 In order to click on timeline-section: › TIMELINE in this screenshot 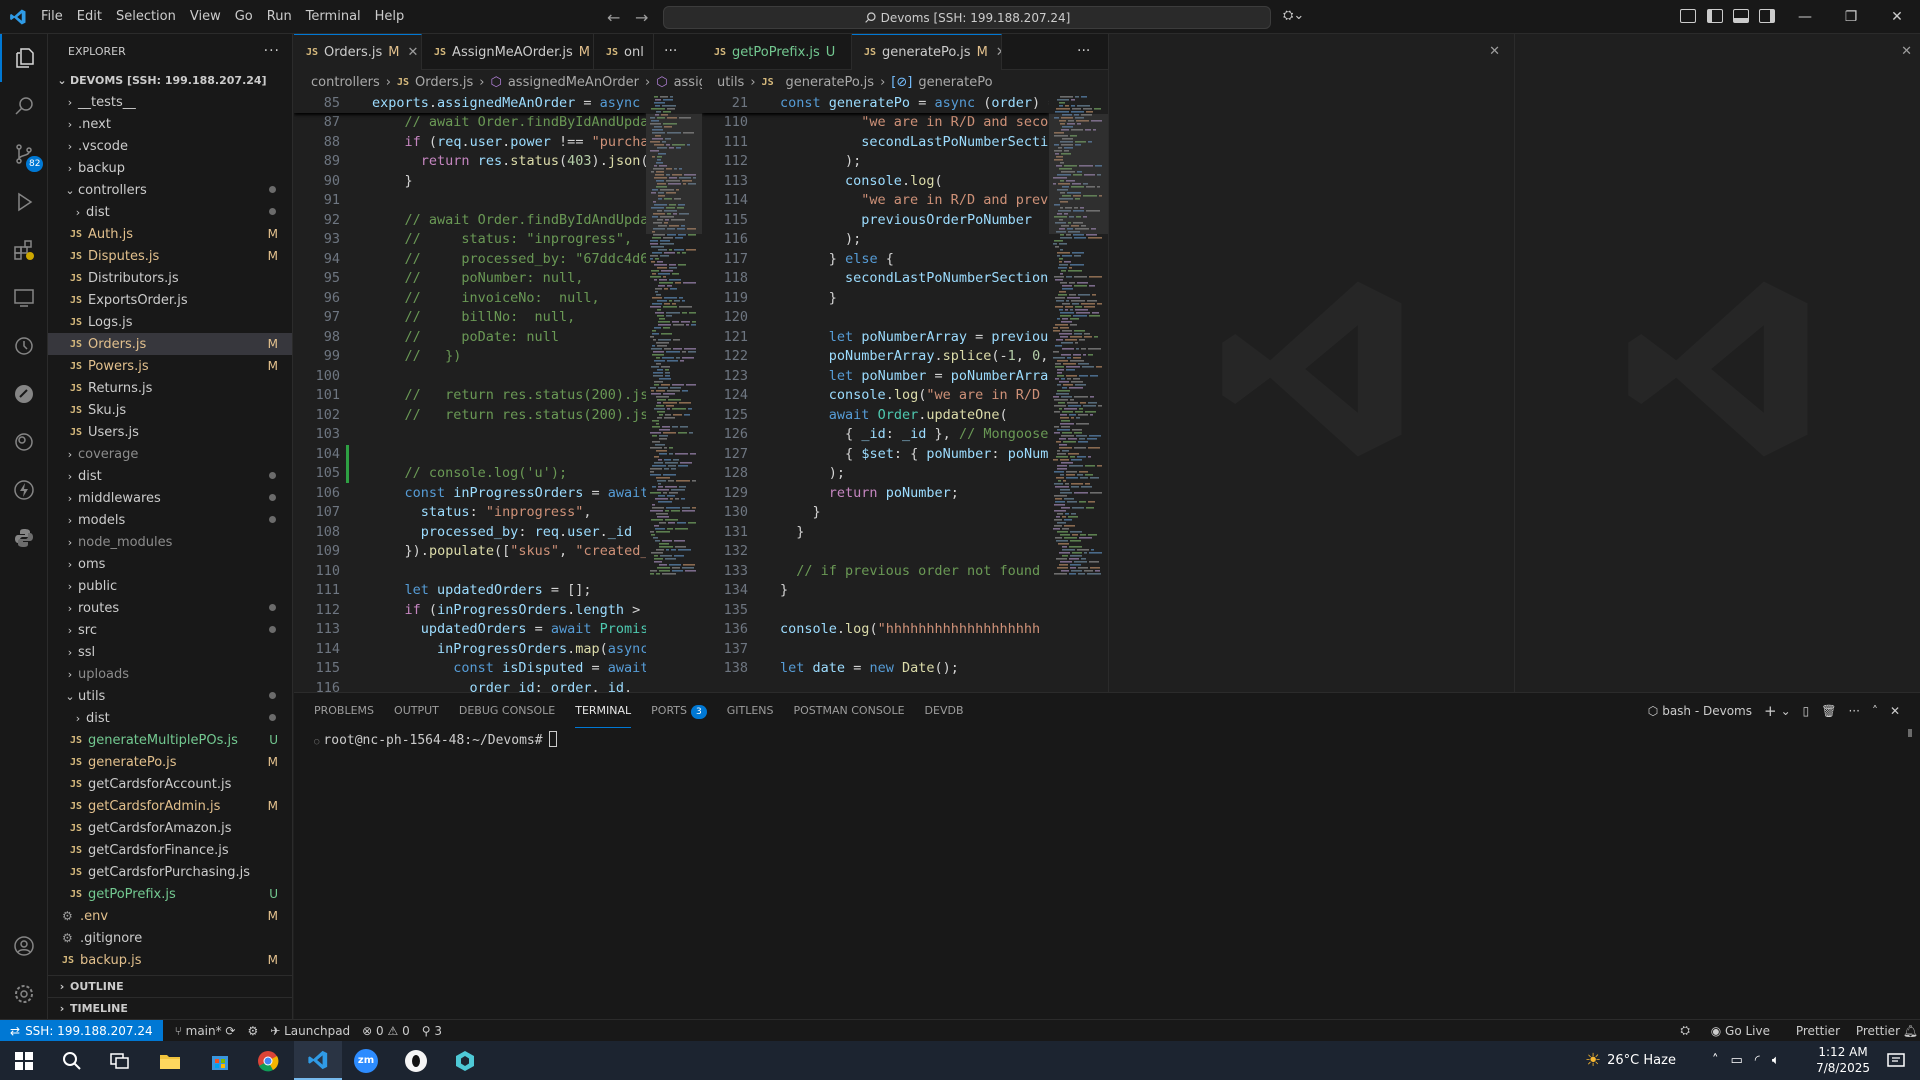, I will do `click(170, 1008)`.